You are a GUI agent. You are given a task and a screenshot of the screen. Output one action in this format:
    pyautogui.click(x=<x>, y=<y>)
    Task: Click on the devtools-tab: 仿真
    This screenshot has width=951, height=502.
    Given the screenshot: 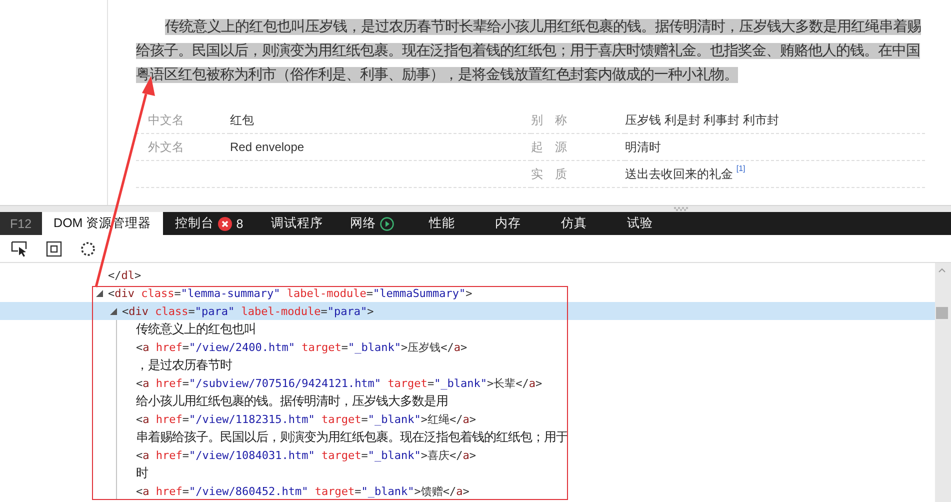 What is the action you would take?
    pyautogui.click(x=574, y=223)
    